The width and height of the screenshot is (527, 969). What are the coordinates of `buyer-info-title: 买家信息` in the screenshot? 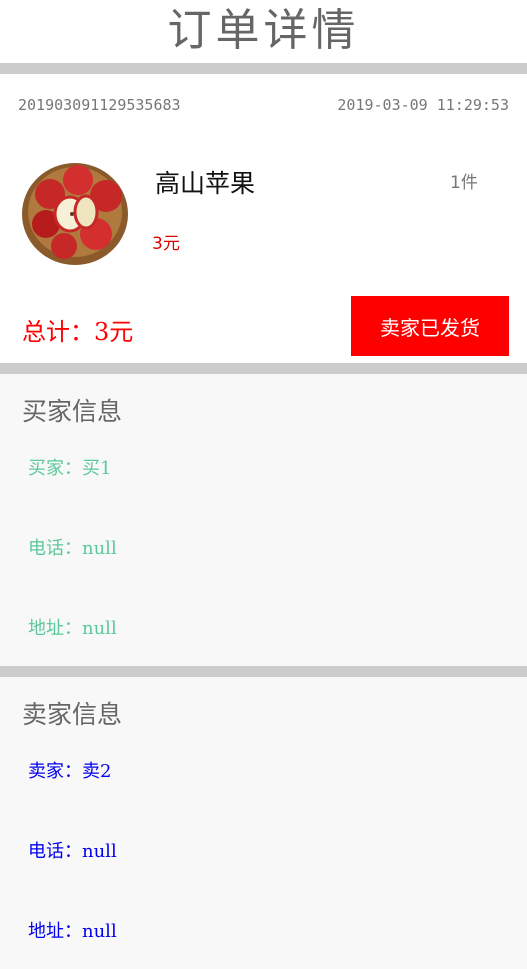 It's located at (72, 411).